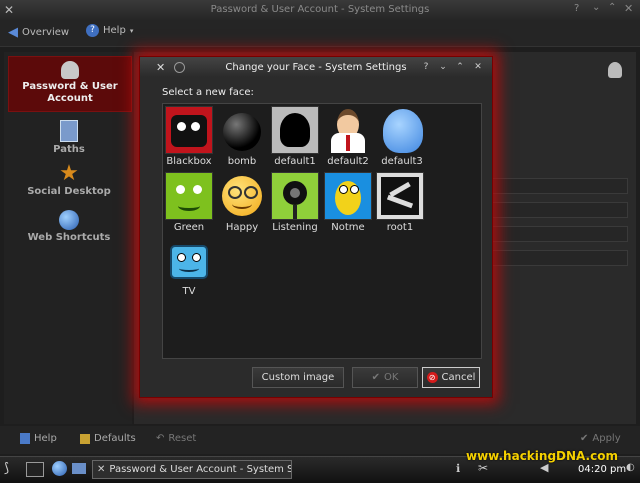 This screenshot has height=483, width=640. Describe the element at coordinates (400, 227) in the screenshot. I see `face-label: root1` at that location.